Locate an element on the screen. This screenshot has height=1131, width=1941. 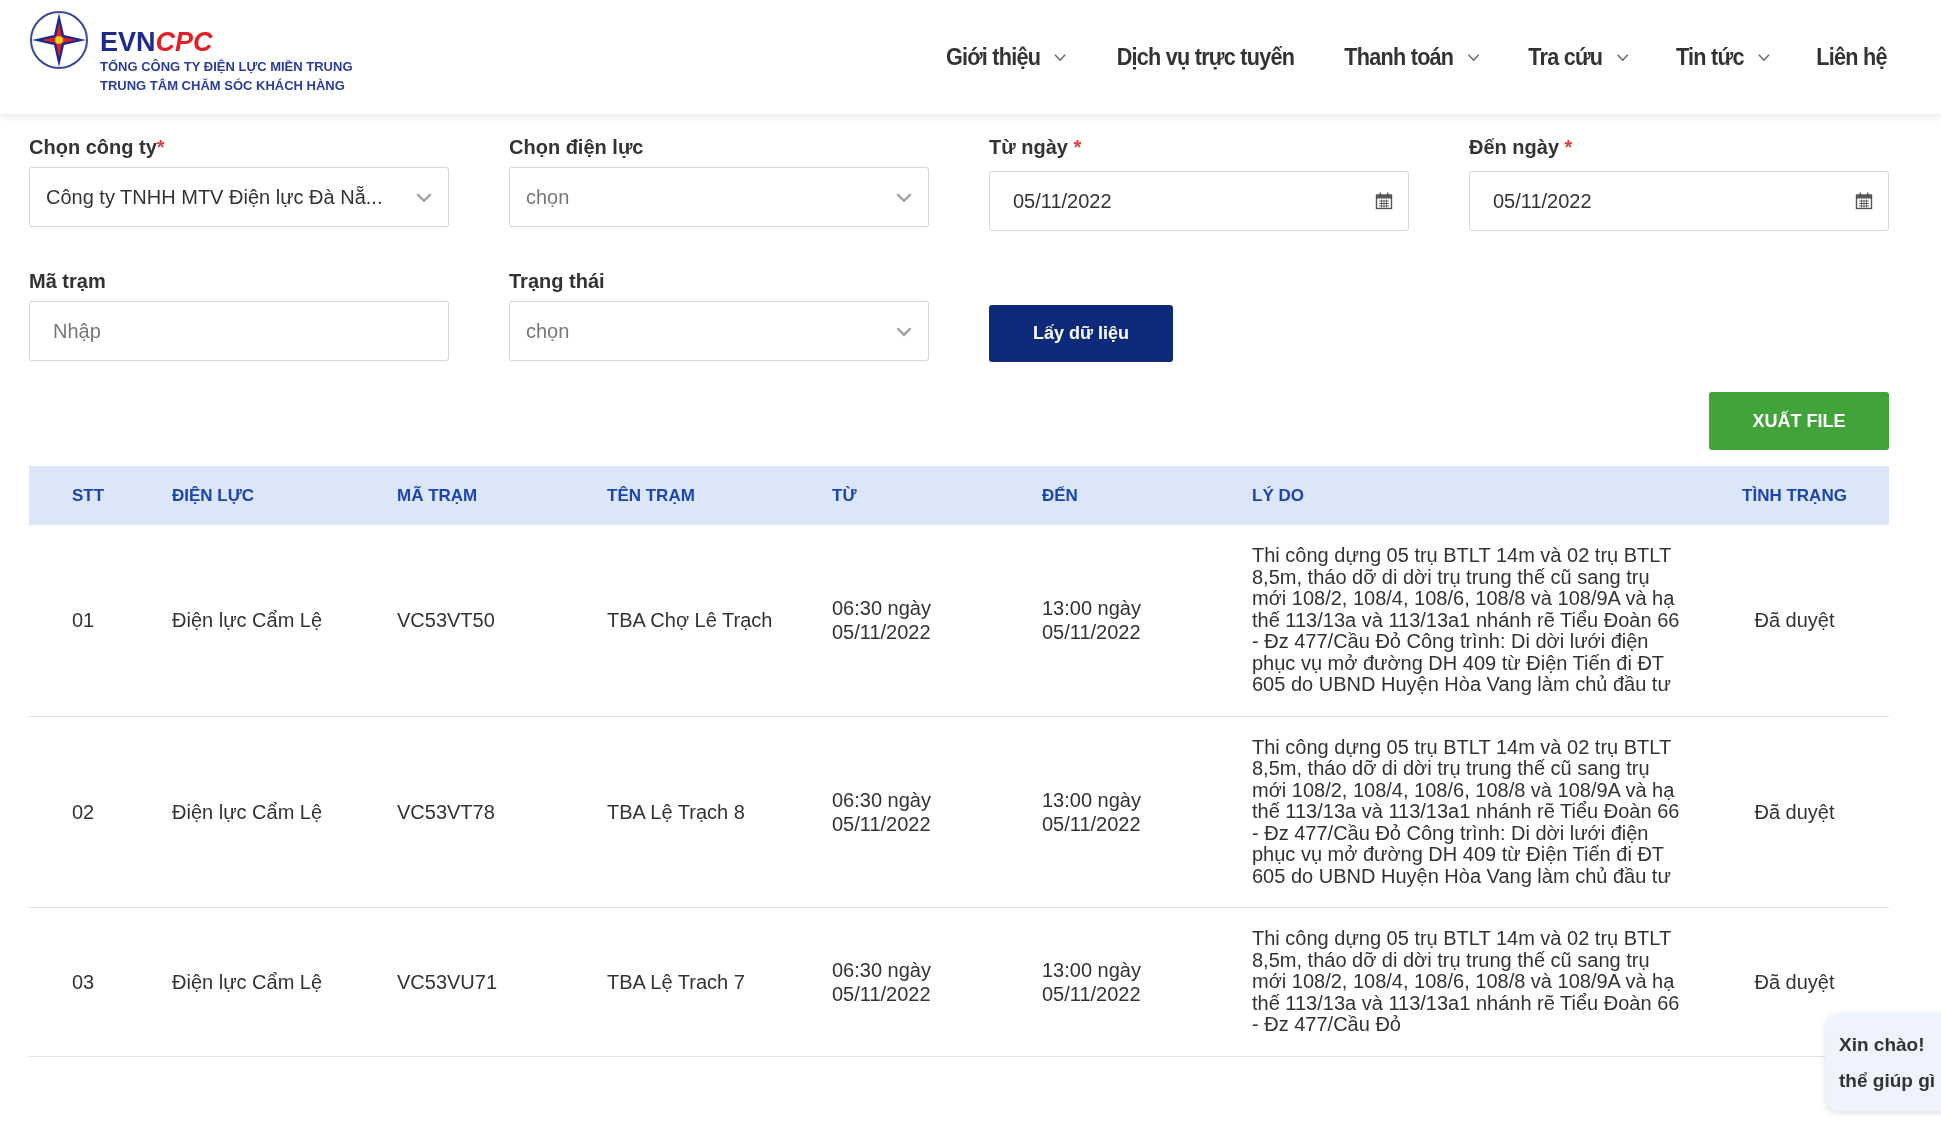
table-cell-text: 03 is located at coordinates (83, 981).